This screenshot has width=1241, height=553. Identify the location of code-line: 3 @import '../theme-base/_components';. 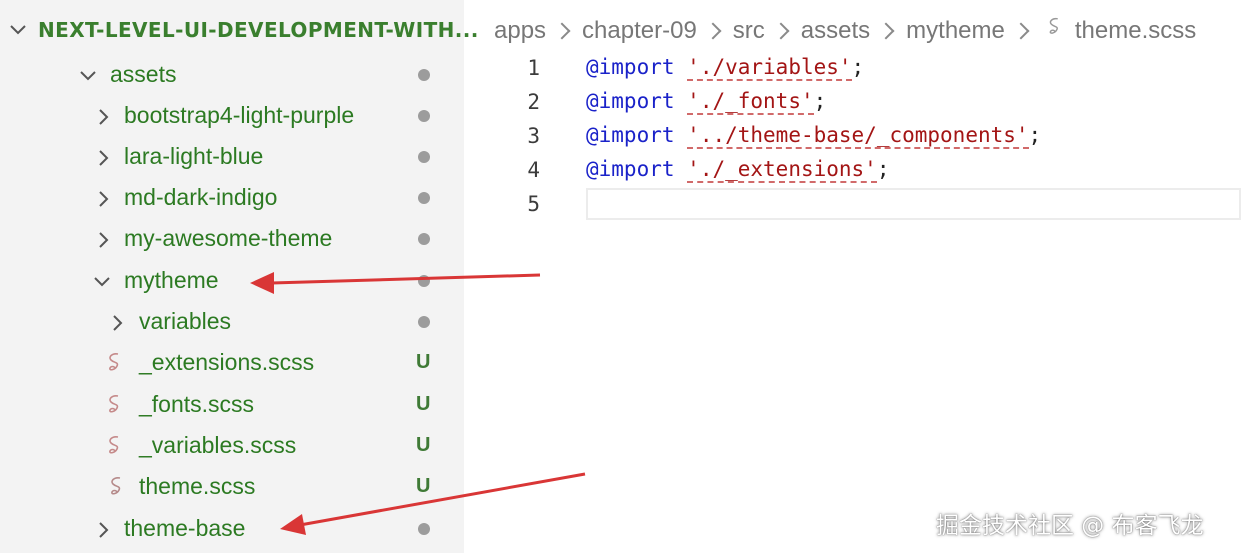
(852, 137).